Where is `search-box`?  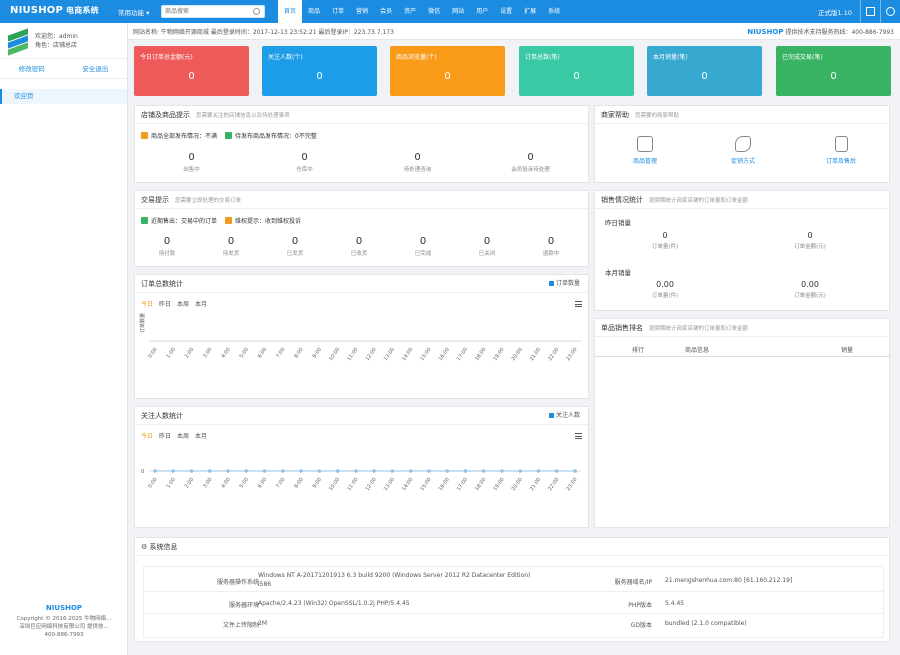
search-box is located at coordinates (213, 11).